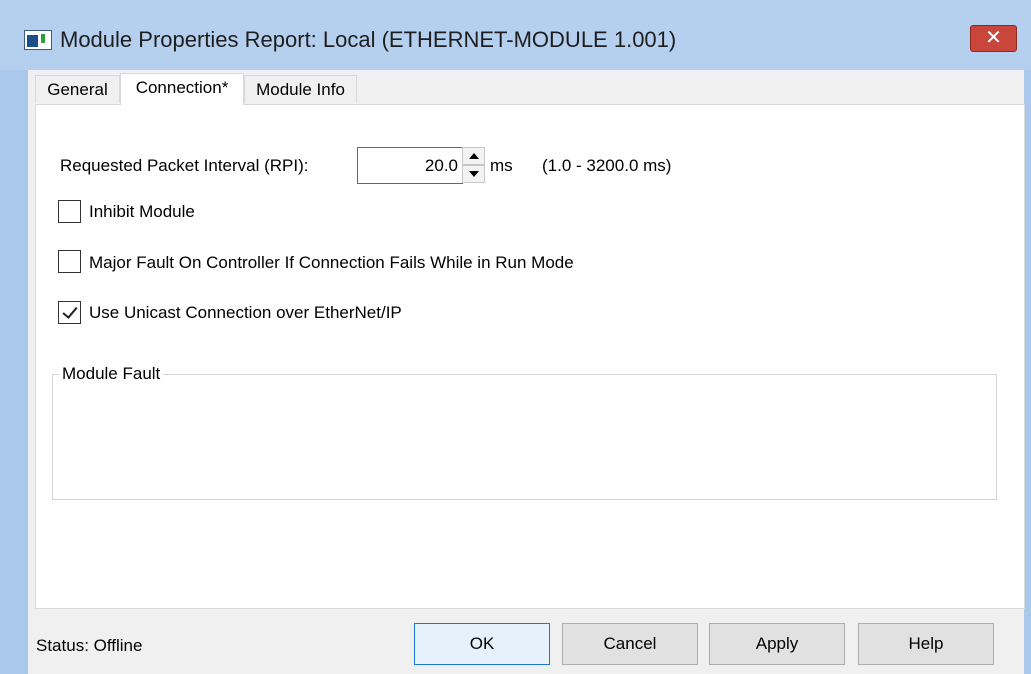 The width and height of the screenshot is (1031, 674). I want to click on rpi-label: Requested Packet Interval (RPI):, so click(184, 165).